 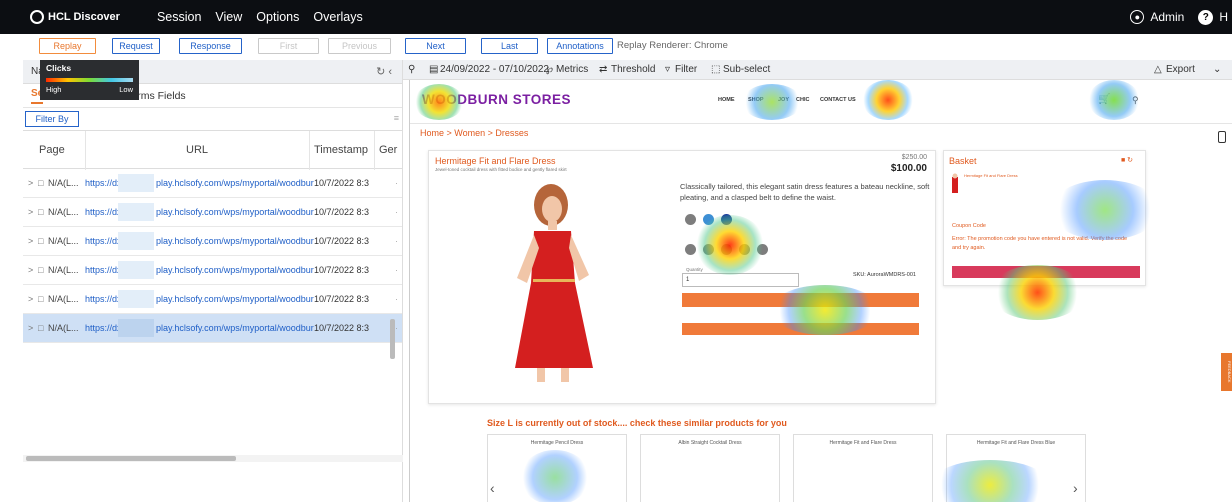 What do you see at coordinates (492, 488) in the screenshot?
I see `carousel-prev-icon: ‹` at bounding box center [492, 488].